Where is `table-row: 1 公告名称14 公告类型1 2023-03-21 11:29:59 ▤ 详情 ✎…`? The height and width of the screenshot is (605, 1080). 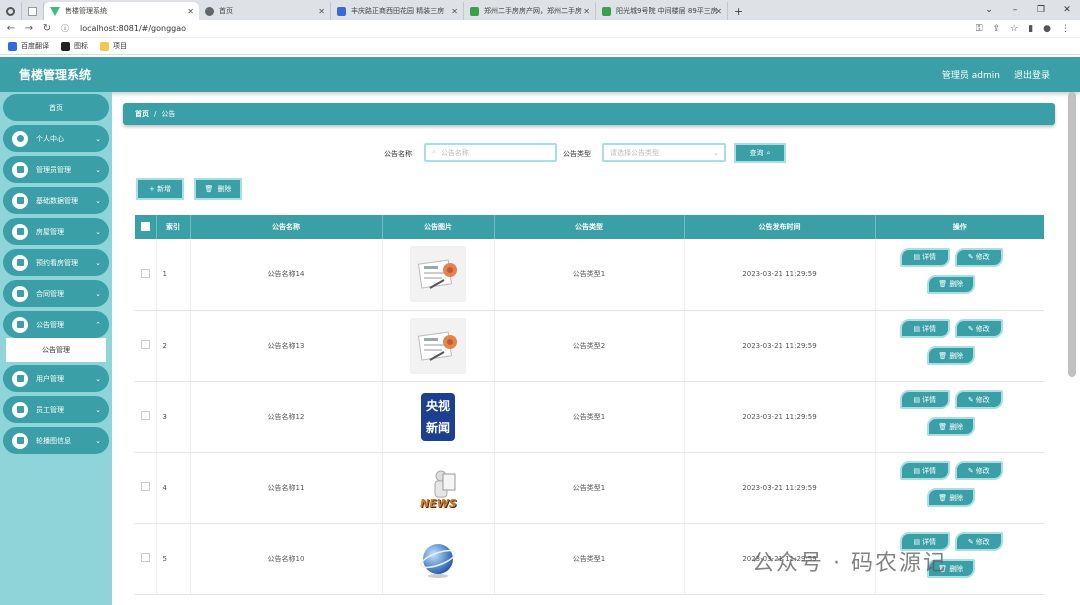
table-row: 1 公告名称14 公告类型1 2023-03-21 11:29:59 ▤ 详情 ✎… is located at coordinates (589, 275).